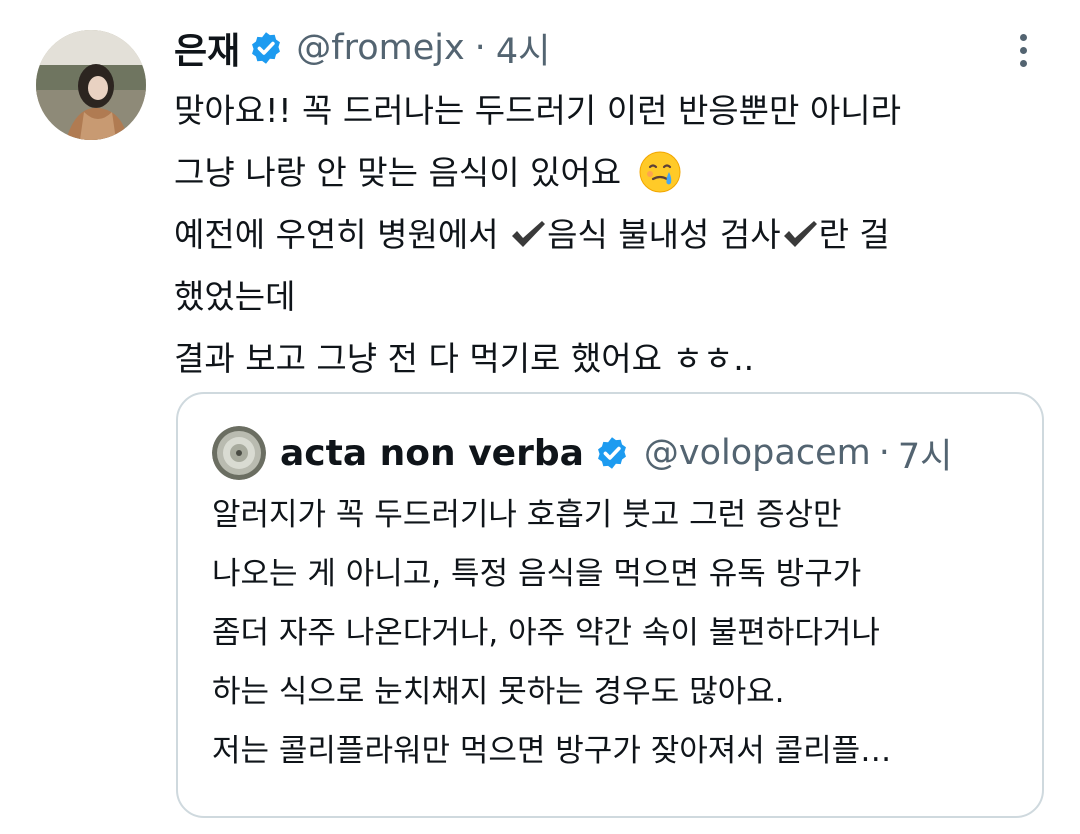  I want to click on tweet-line-text: 란 걸, so click(854, 234).